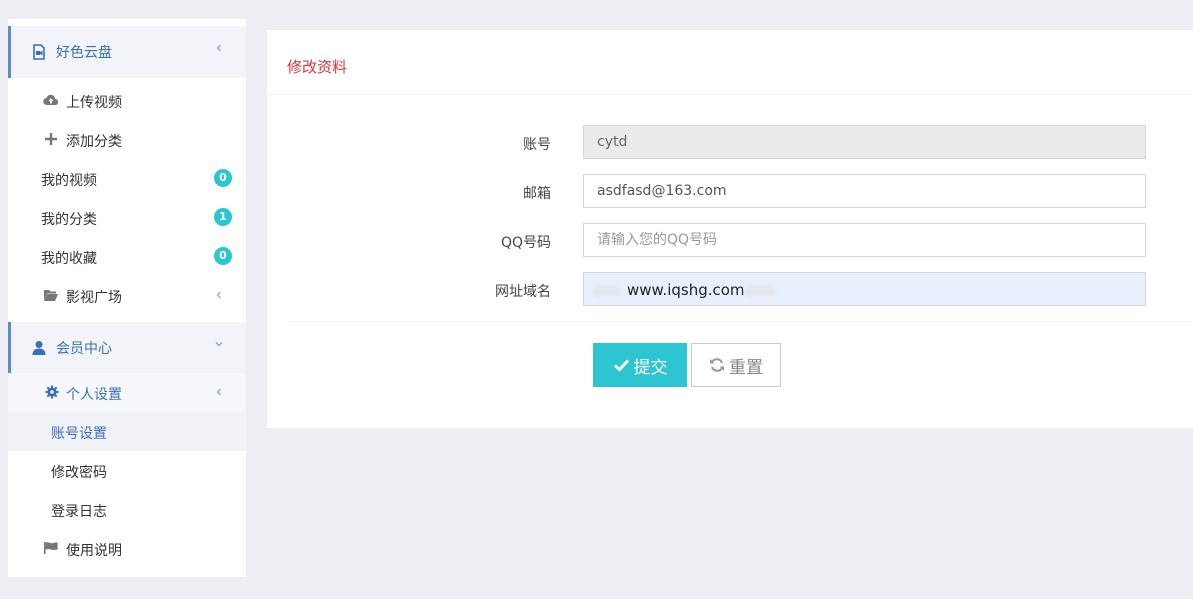 Image resolution: width=1193 pixels, height=599 pixels. I want to click on sidebar-item-label: 修改密码, so click(79, 473).